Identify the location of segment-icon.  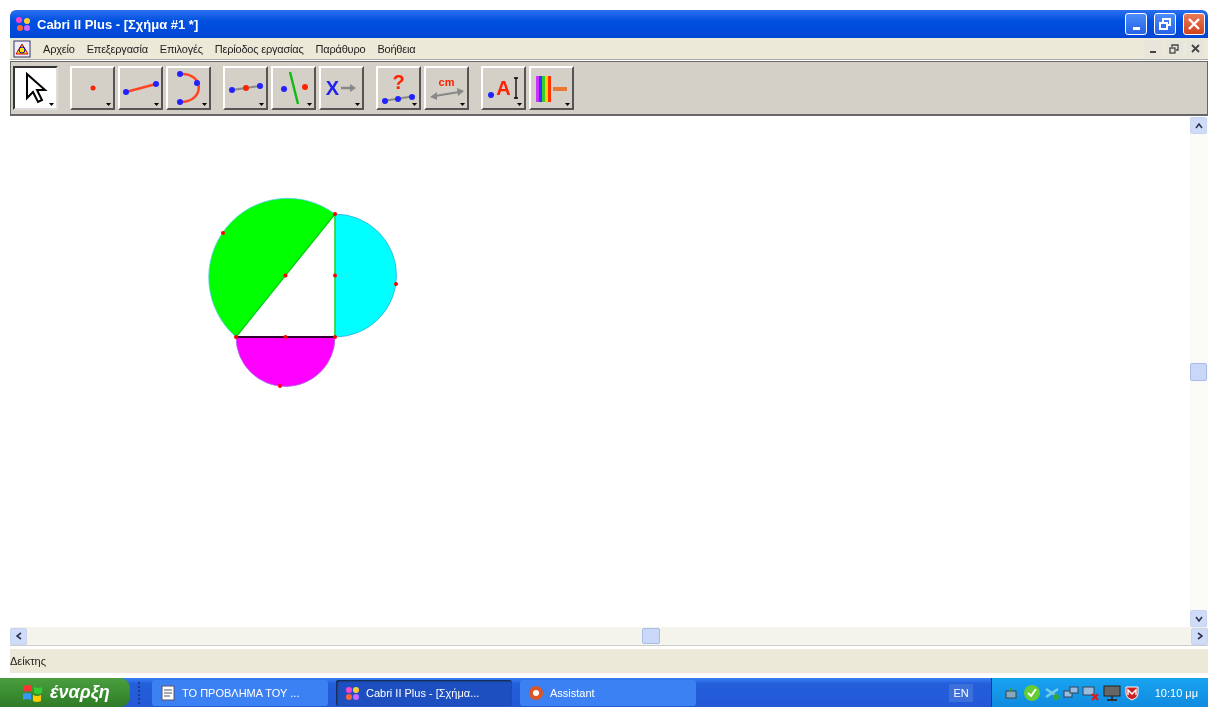
(140, 88).